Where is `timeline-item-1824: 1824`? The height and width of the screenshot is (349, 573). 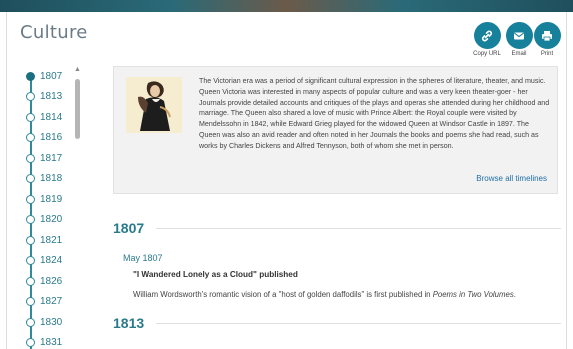
timeline-item-1824: 1824 is located at coordinates (43, 261).